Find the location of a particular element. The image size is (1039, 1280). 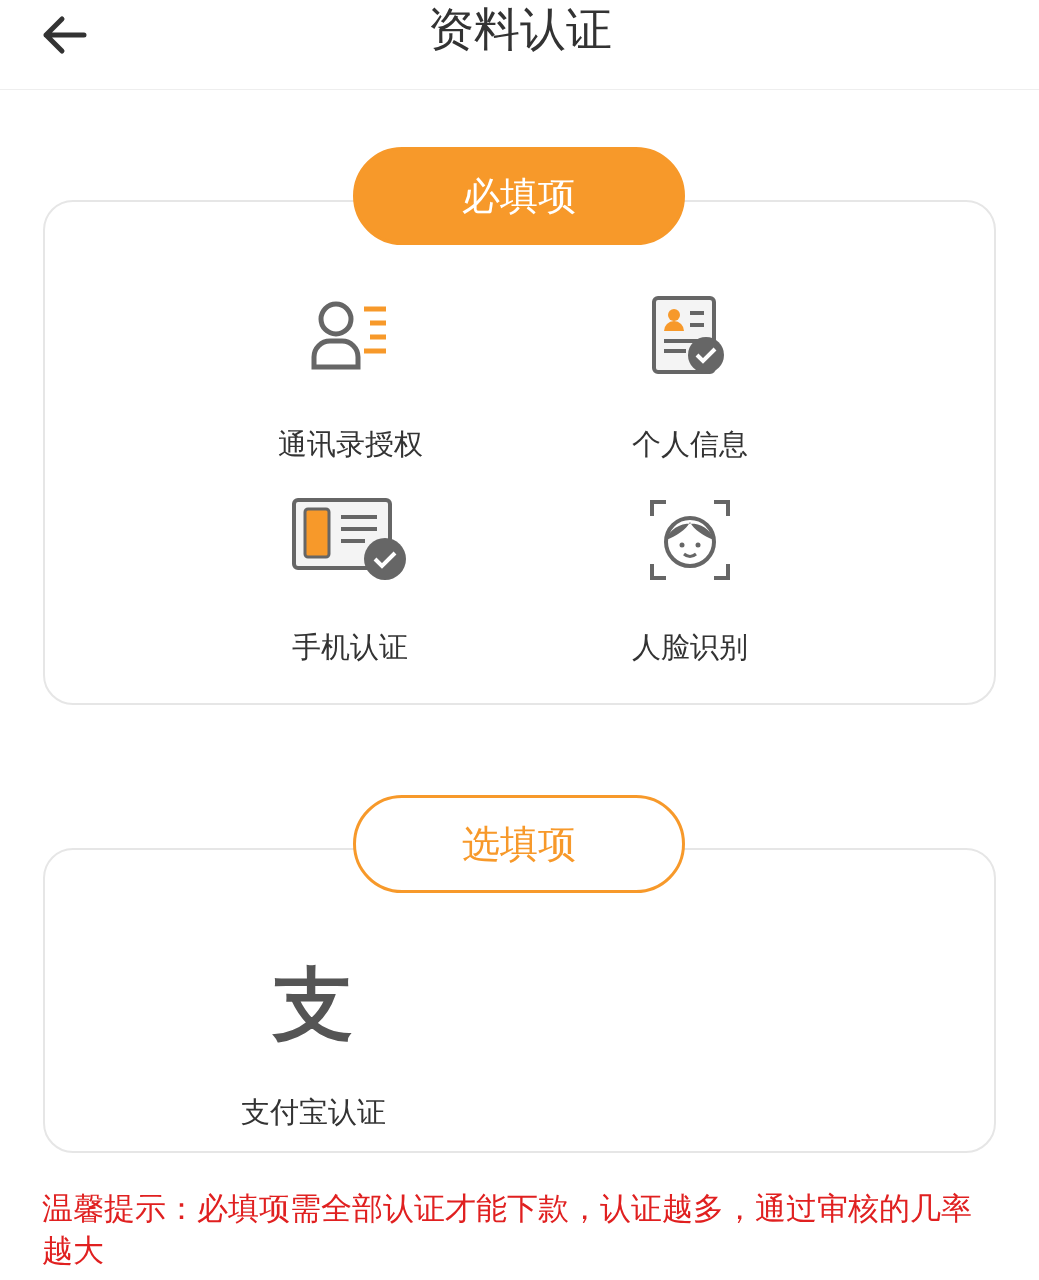

payment-logo: 支 is located at coordinates (313, 1005).